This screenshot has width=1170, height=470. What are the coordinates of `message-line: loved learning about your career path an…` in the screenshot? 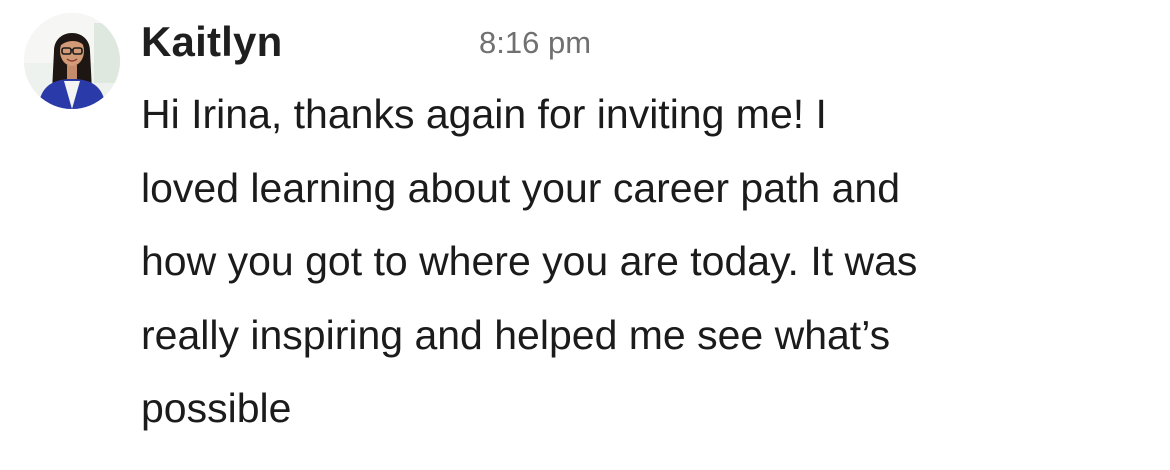 It's located at (521, 187).